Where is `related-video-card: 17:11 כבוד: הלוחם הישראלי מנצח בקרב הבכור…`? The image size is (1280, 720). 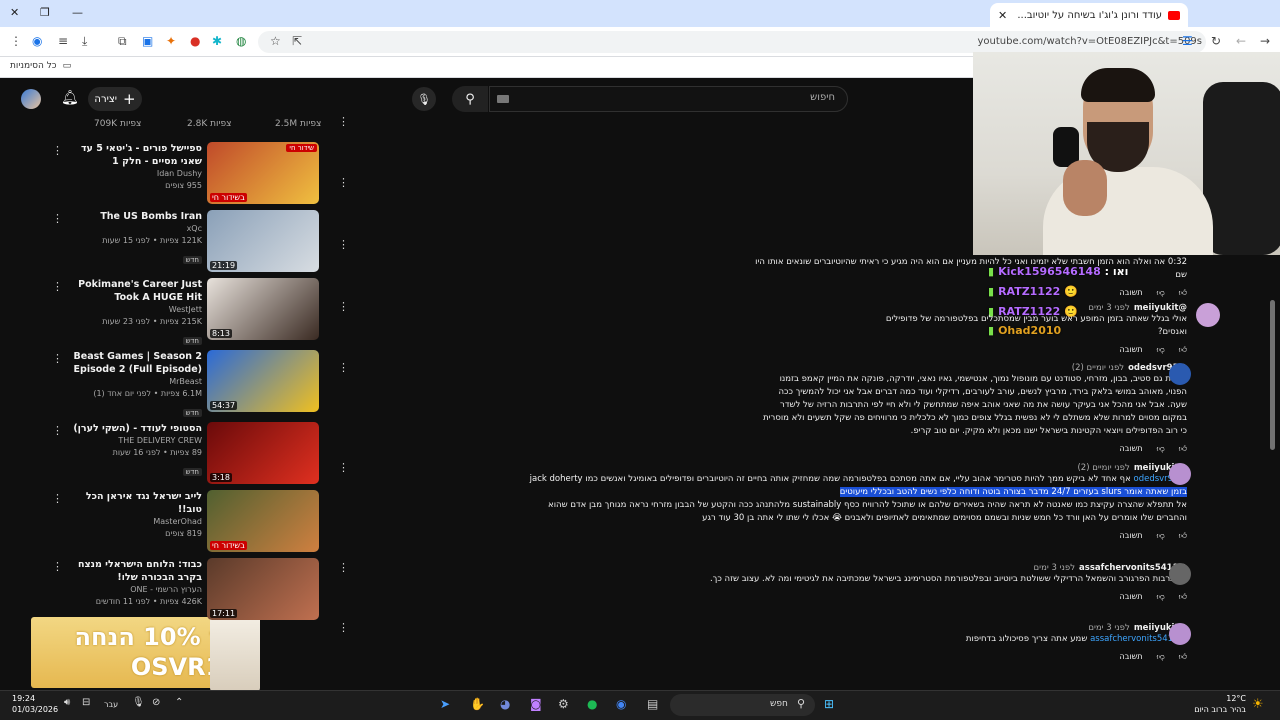
related-video-card: 17:11 כבוד: הלוחם הישראלי מנצח בקרב הבכור… is located at coordinates (165, 589).